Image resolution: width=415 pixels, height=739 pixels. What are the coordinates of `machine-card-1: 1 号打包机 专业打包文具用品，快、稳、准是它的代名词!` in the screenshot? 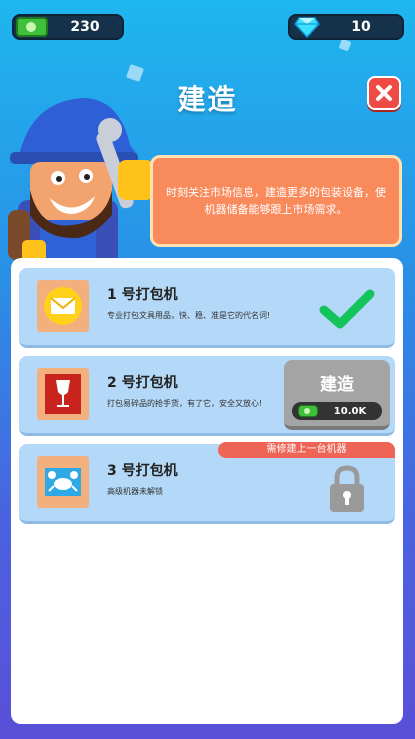 It's located at (207, 308).